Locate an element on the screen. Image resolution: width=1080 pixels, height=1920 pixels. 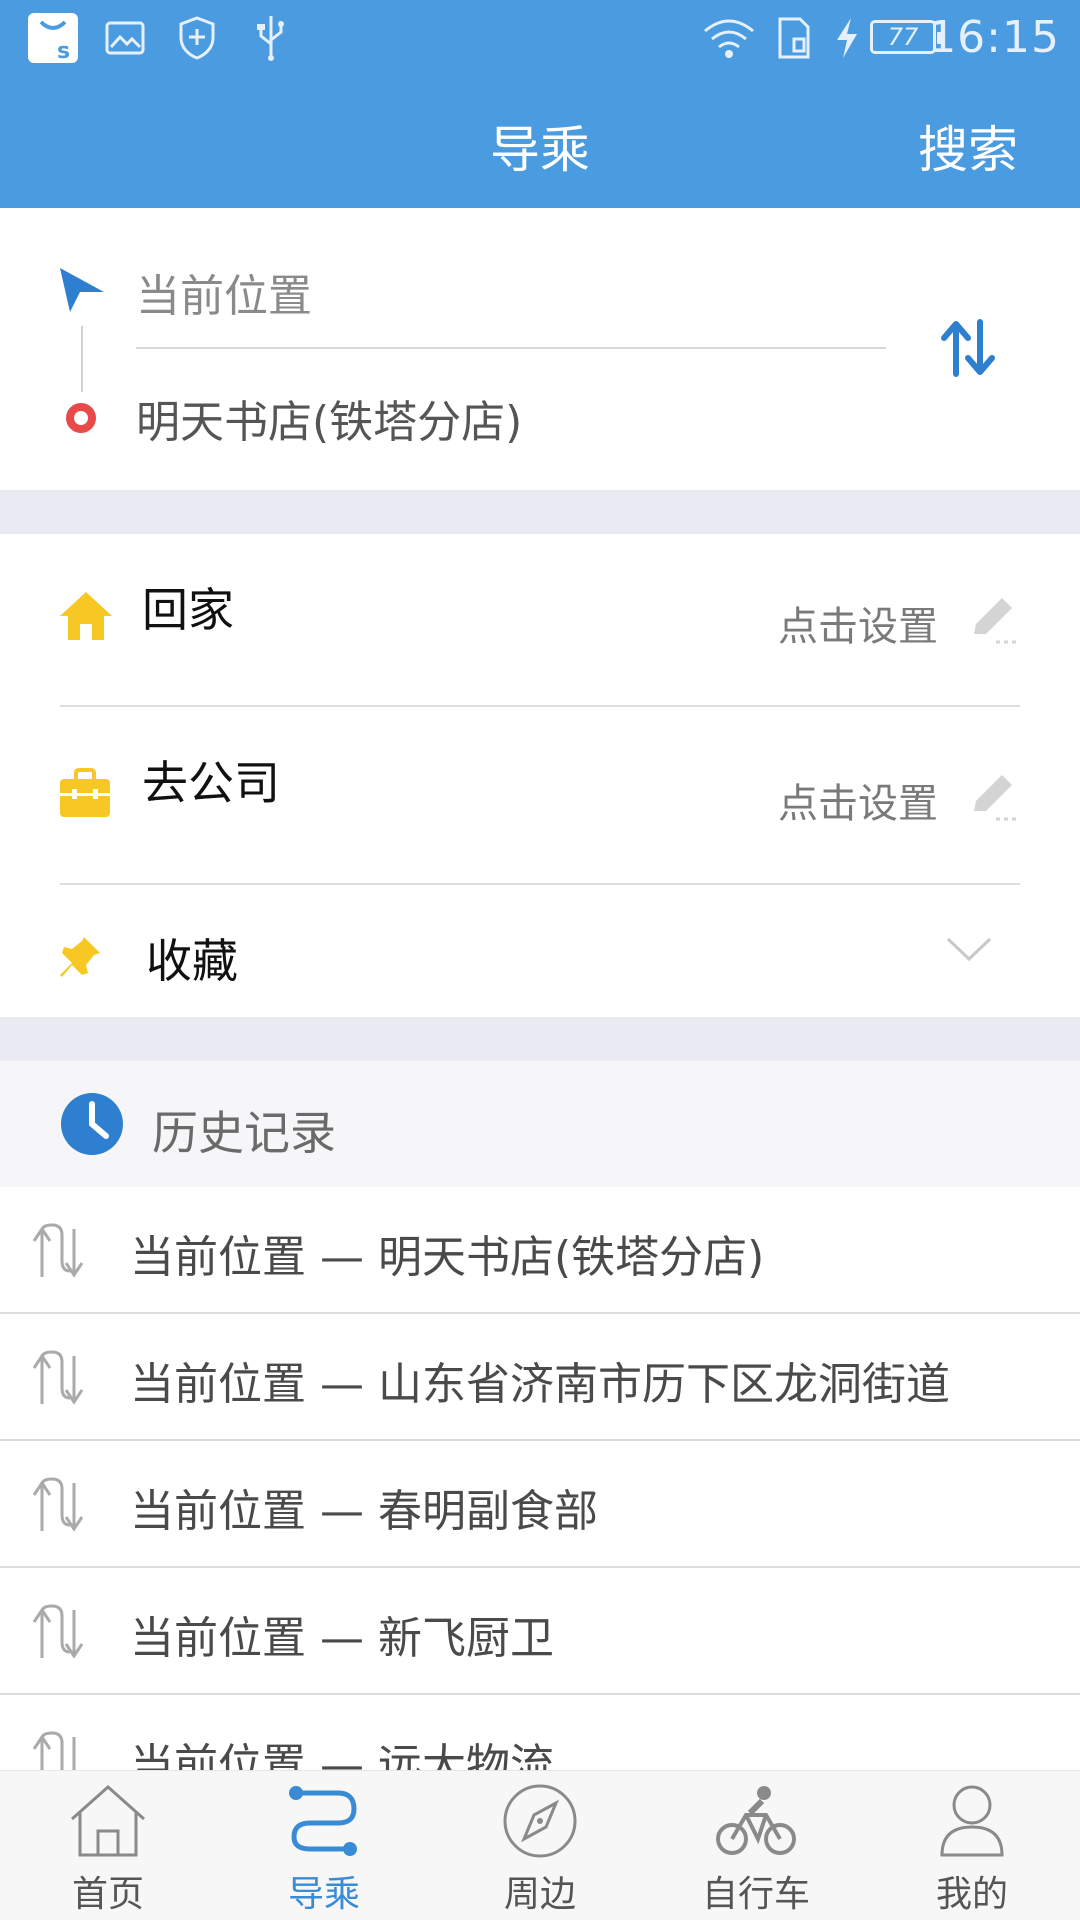
destination-marker-icon is located at coordinates (81, 418).